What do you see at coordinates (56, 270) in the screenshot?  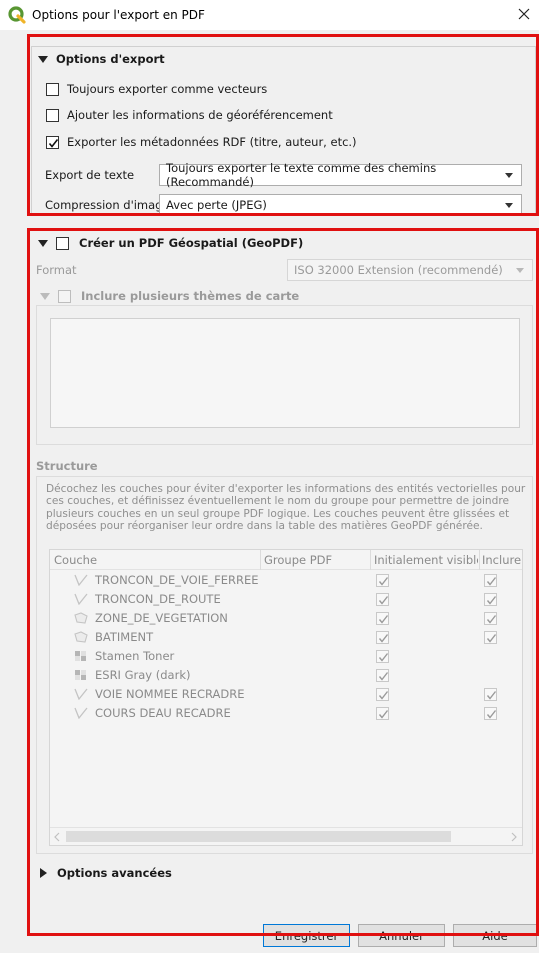 I see `format-label: Format` at bounding box center [56, 270].